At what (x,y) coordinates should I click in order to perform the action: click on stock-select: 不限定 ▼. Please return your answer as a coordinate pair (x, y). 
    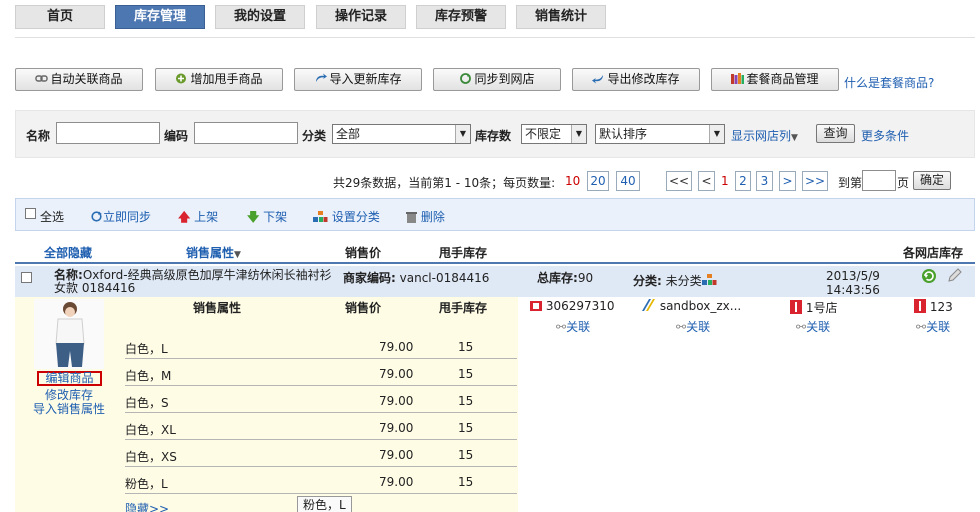
    Looking at the image, I should click on (554, 134).